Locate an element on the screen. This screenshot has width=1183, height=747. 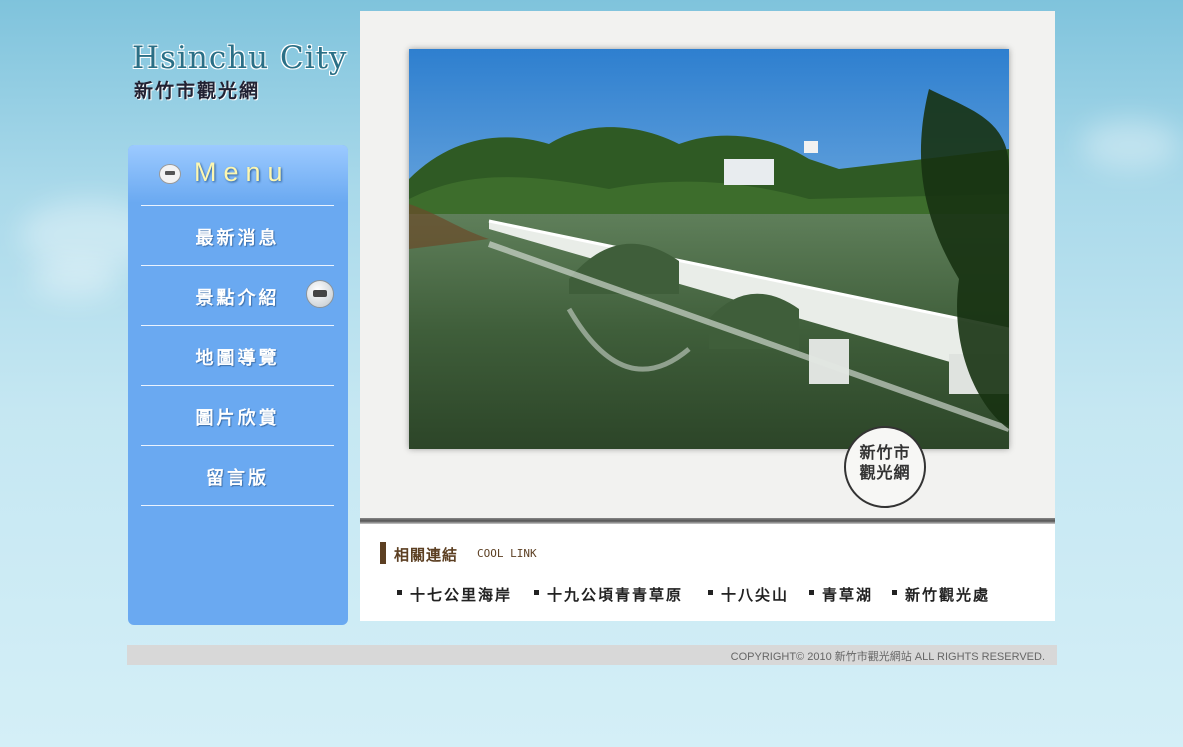
car-icon is located at coordinates (320, 294).